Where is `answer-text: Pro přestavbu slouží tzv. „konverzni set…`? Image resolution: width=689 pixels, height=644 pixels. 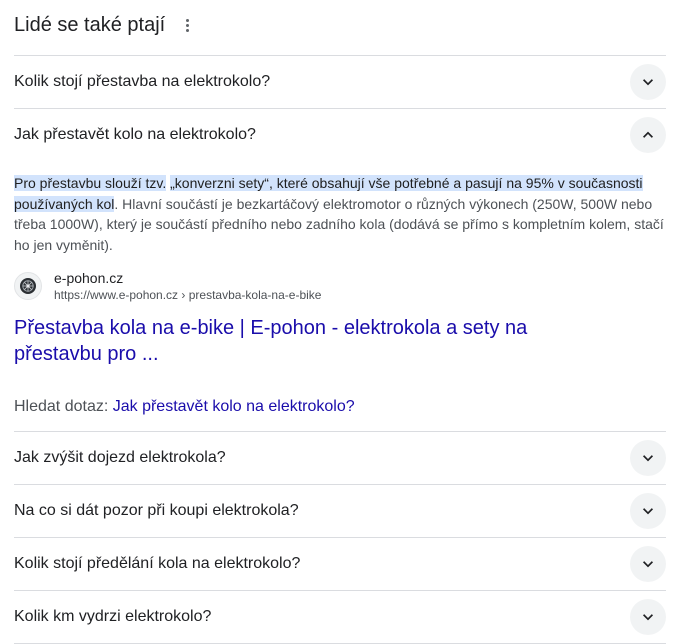
answer-text: Pro přestavbu slouží tzv. „konverzni set… is located at coordinates (340, 214).